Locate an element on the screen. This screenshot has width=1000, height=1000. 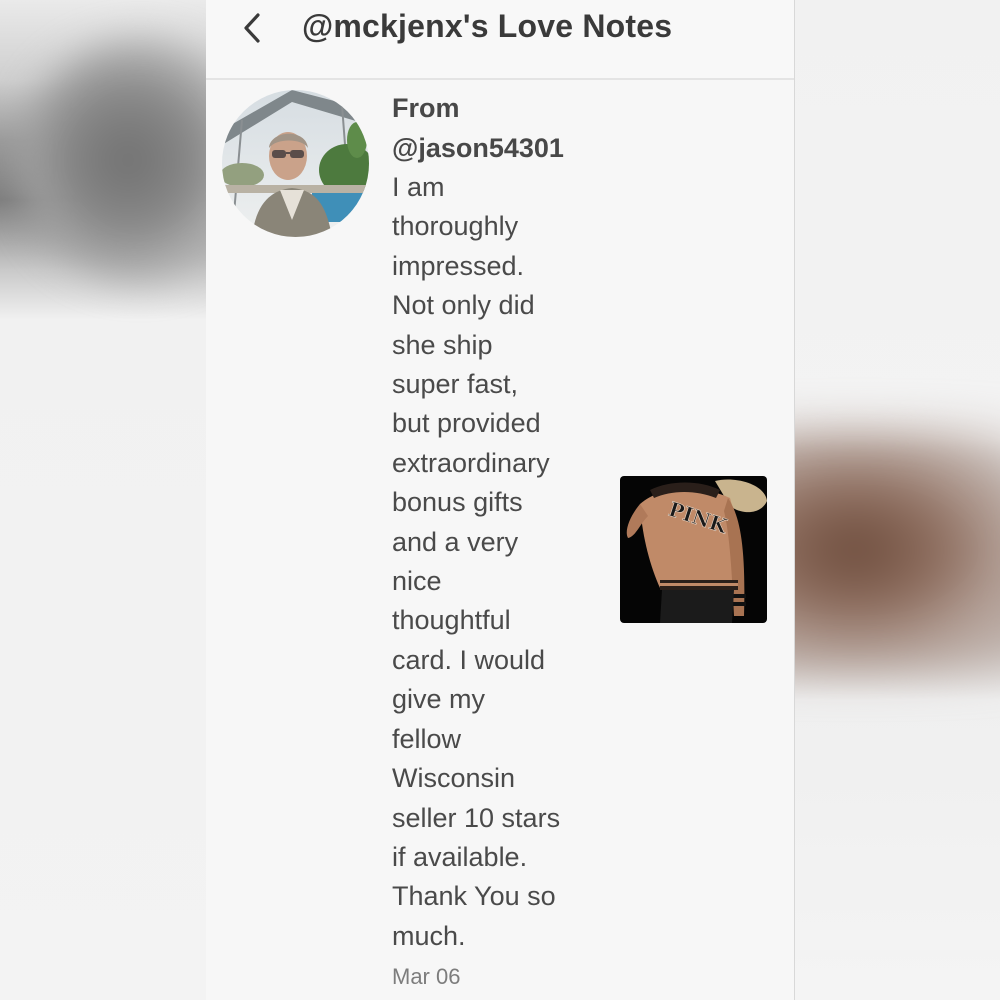
note-line: thoroughly is located at coordinates (455, 226).